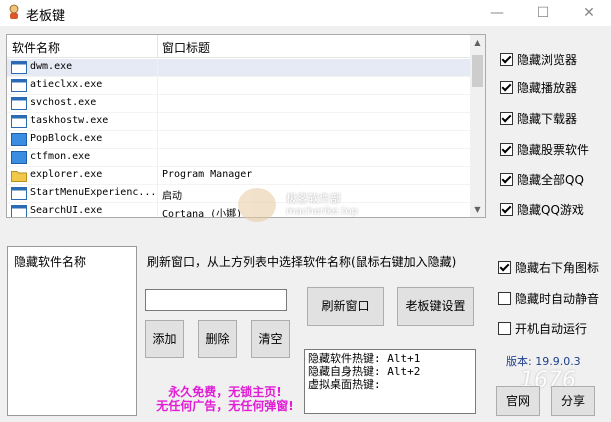 This screenshot has width=611, height=422. I want to click on site-watermark: 极客软件部 macherike.top, so click(301, 206).